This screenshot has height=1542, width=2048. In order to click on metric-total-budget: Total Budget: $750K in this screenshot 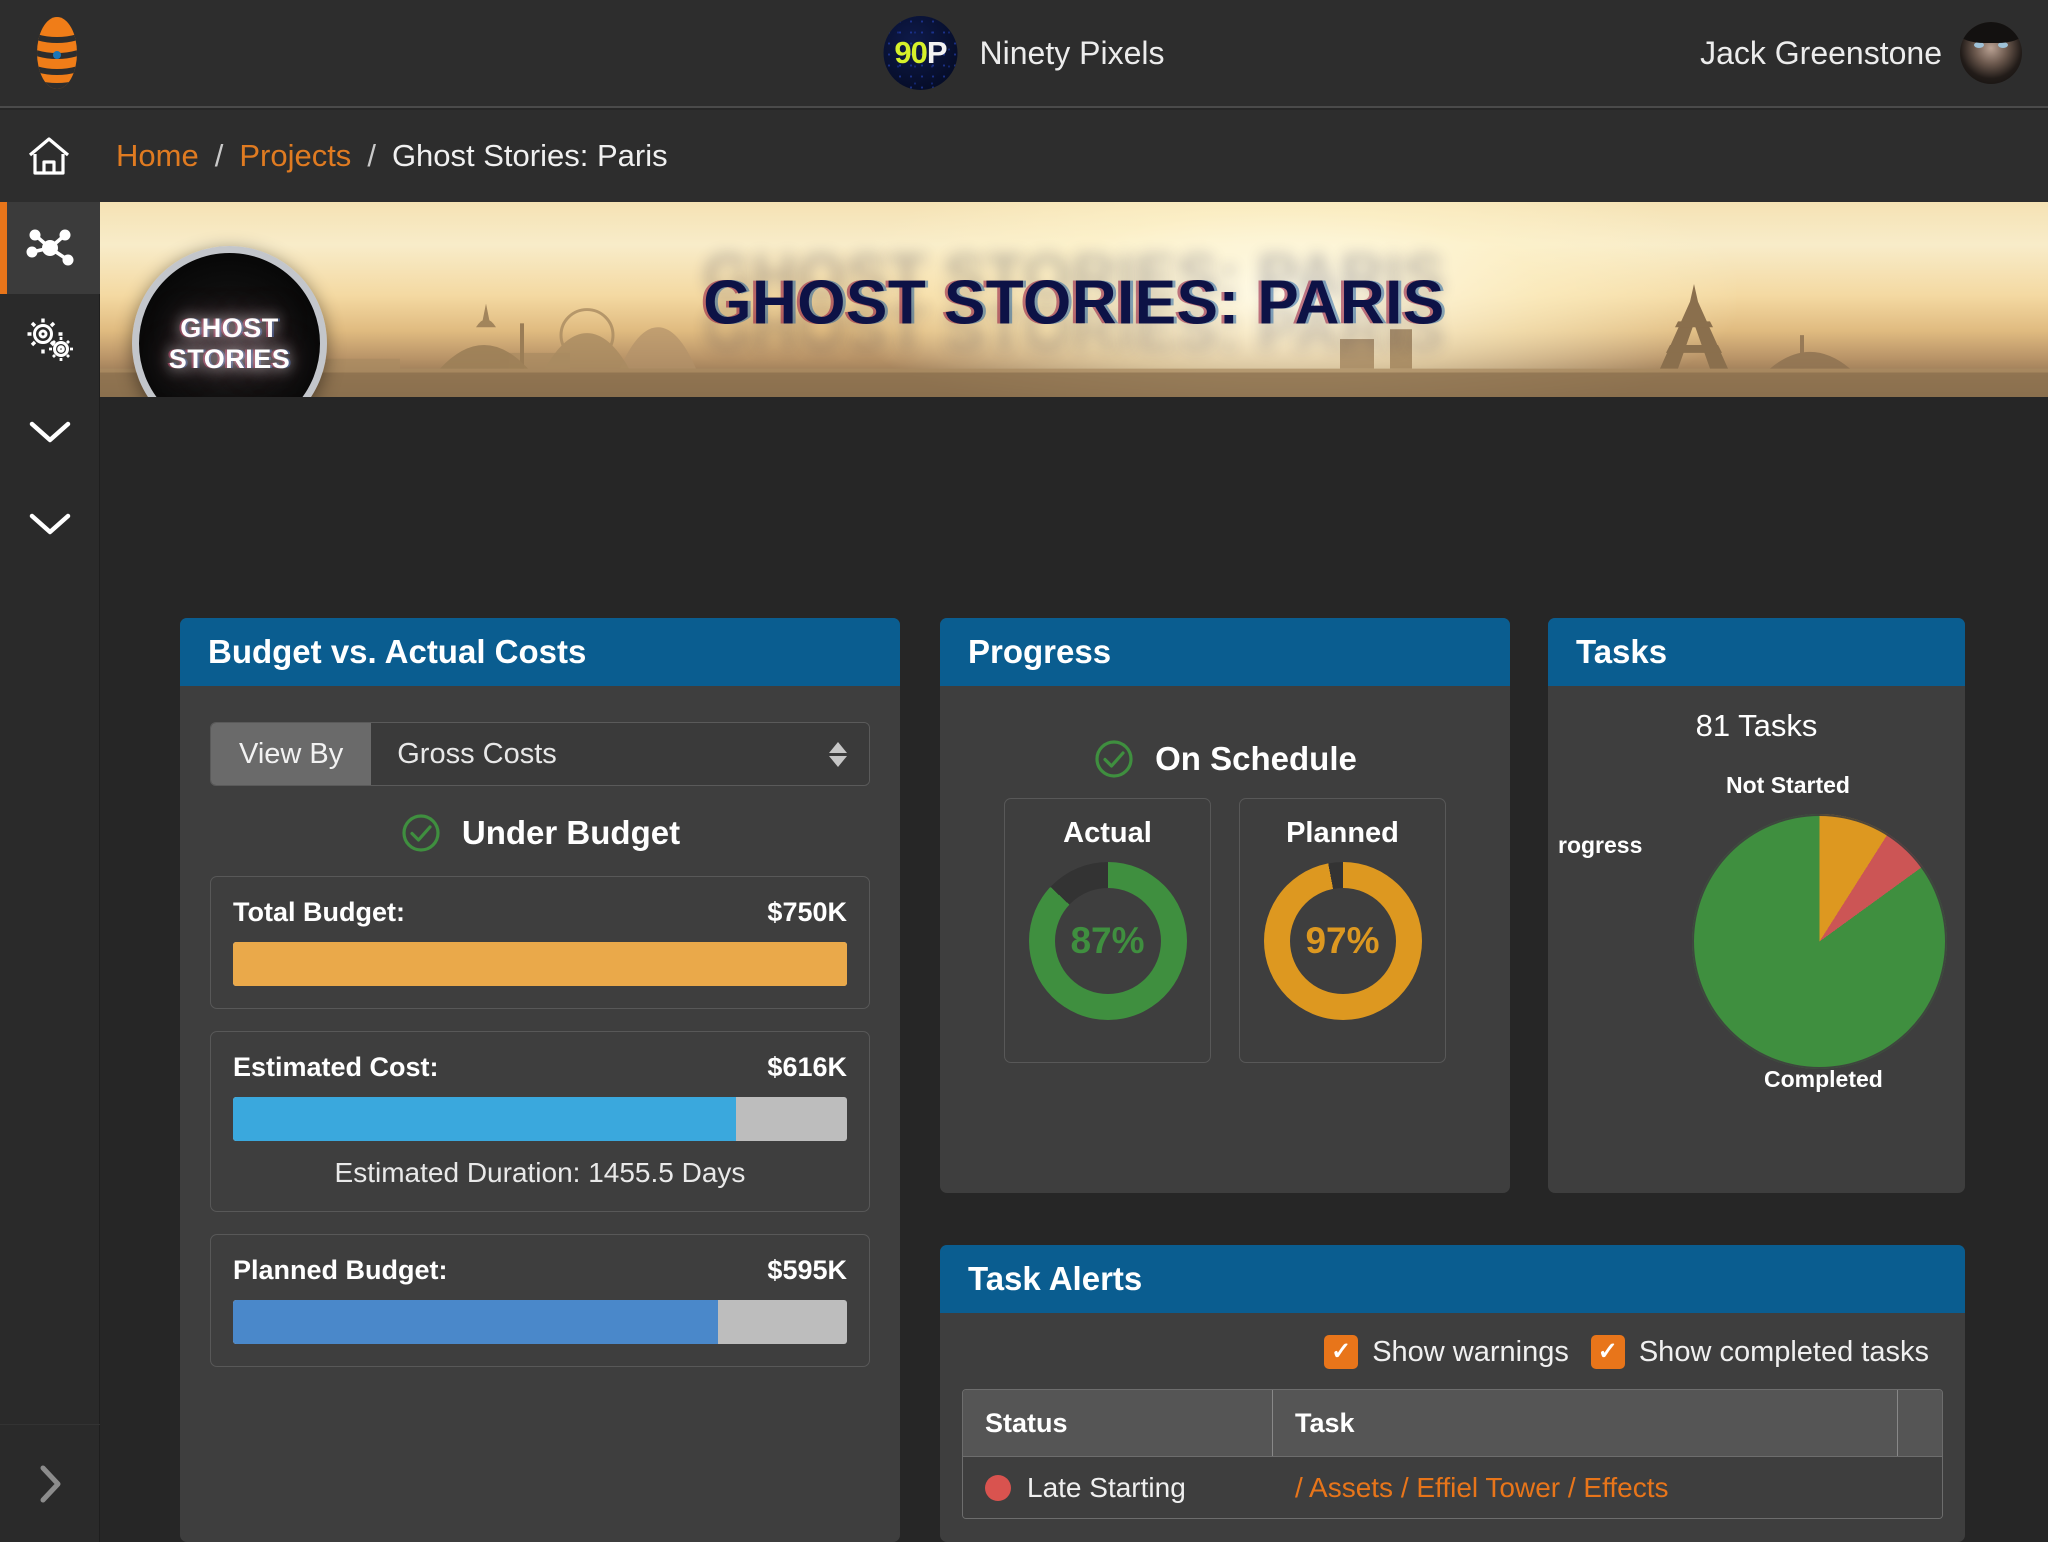, I will do `click(540, 942)`.